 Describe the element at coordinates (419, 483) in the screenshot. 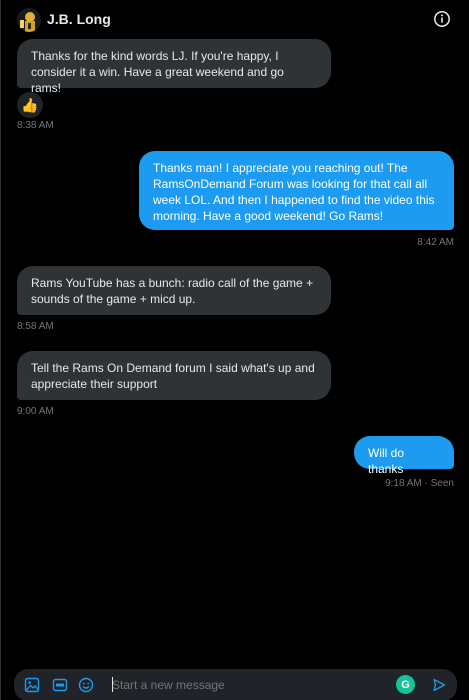

I see `message-timestamp-seen: 9:18 AM · Seen` at that location.